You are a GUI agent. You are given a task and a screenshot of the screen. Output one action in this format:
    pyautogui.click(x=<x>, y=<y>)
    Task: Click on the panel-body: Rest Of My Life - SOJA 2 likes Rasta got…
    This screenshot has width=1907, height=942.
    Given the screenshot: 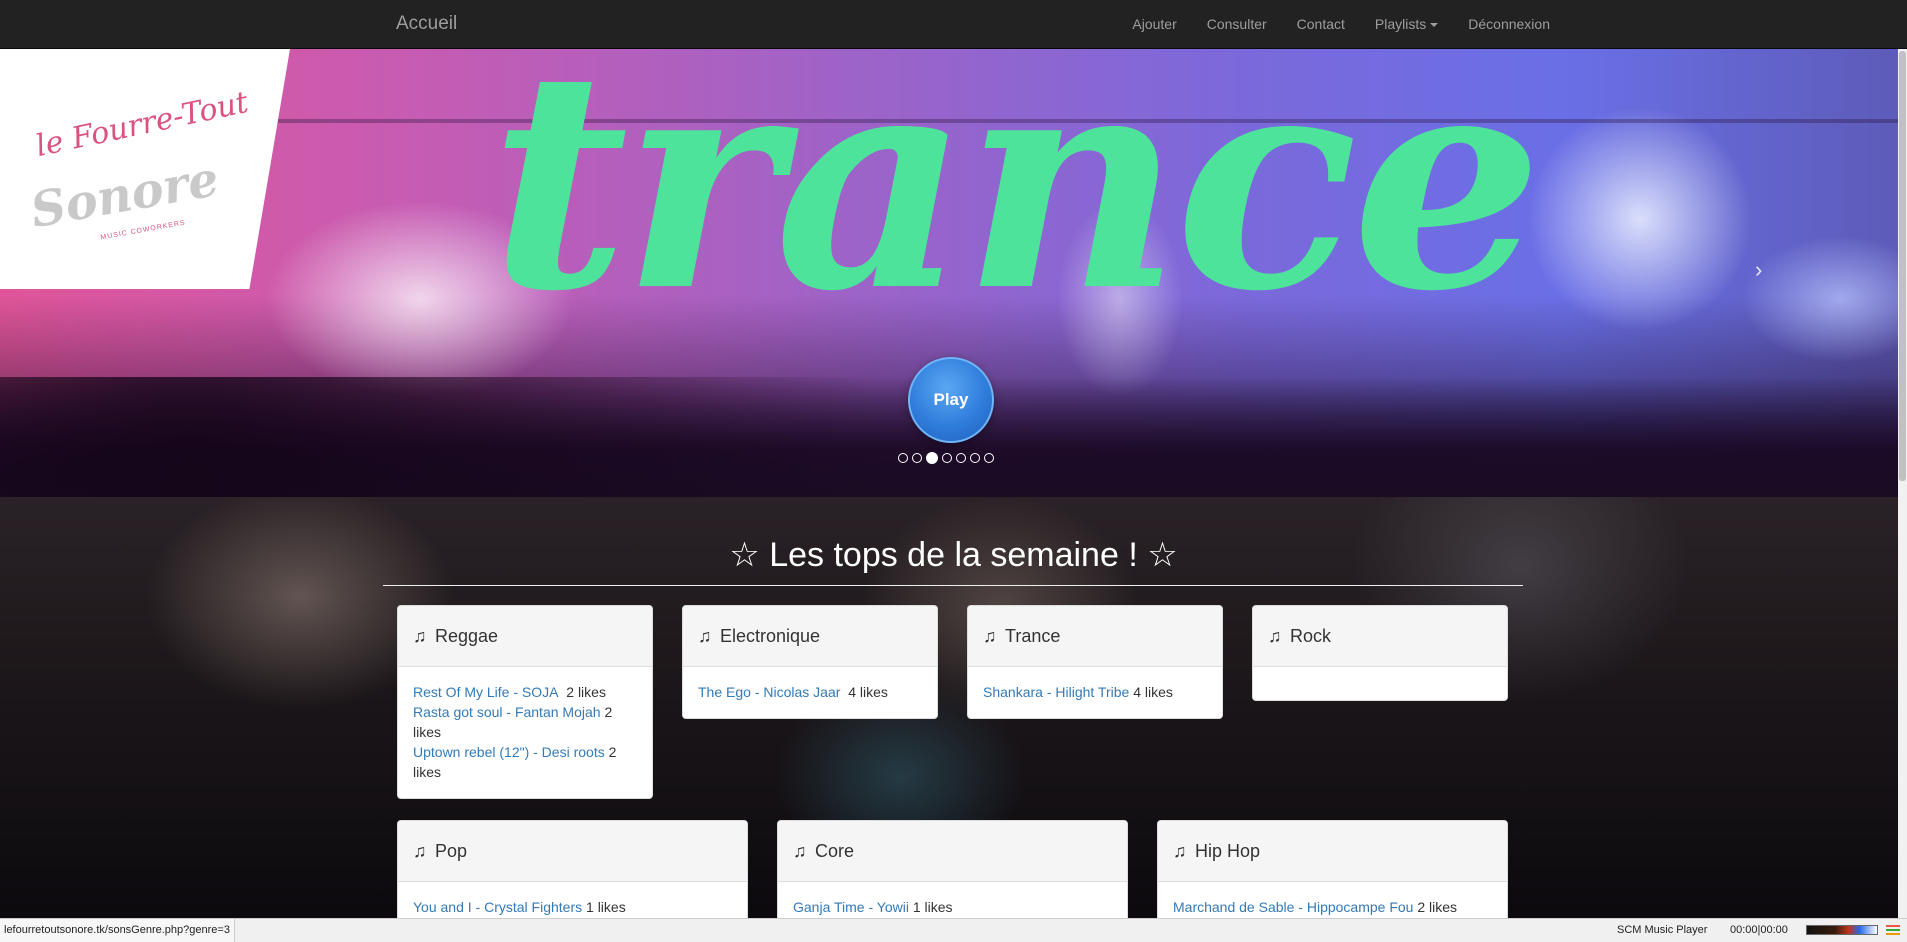 What is the action you would take?
    pyautogui.click(x=525, y=729)
    